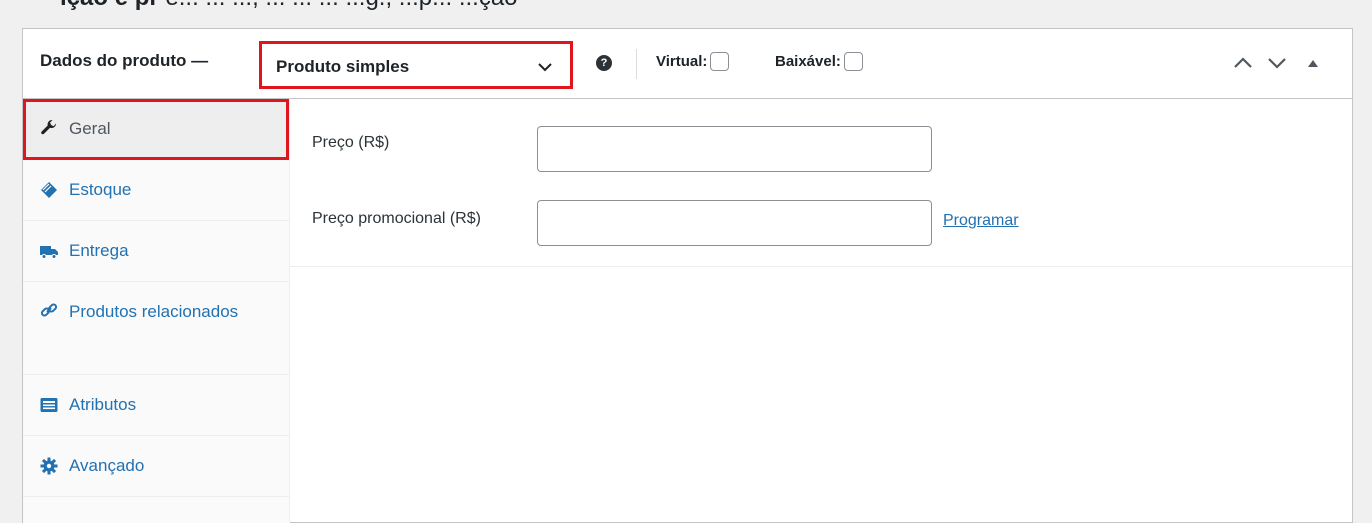 The image size is (1372, 523). What do you see at coordinates (100, 189) in the screenshot?
I see `tab-label: Estoque` at bounding box center [100, 189].